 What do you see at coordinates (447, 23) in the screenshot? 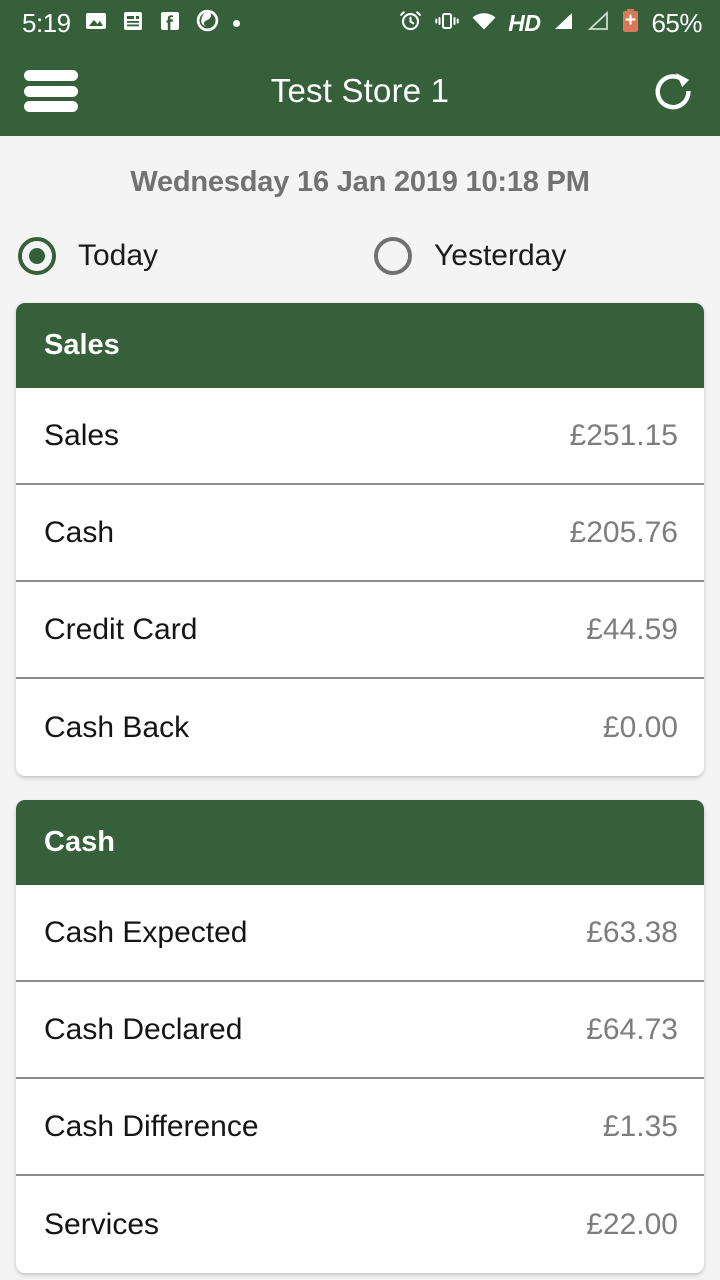
I see `vibrate-icon` at bounding box center [447, 23].